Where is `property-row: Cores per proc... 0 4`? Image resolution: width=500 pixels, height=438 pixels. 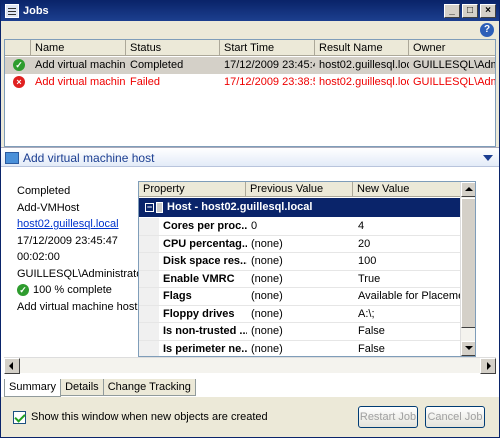
property-row: Cores per proc... 0 4 is located at coordinates (300, 227).